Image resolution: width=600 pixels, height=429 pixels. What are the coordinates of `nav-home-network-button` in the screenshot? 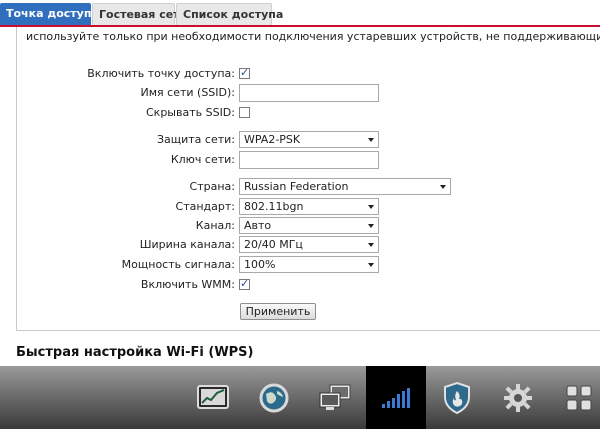 It's located at (335, 397).